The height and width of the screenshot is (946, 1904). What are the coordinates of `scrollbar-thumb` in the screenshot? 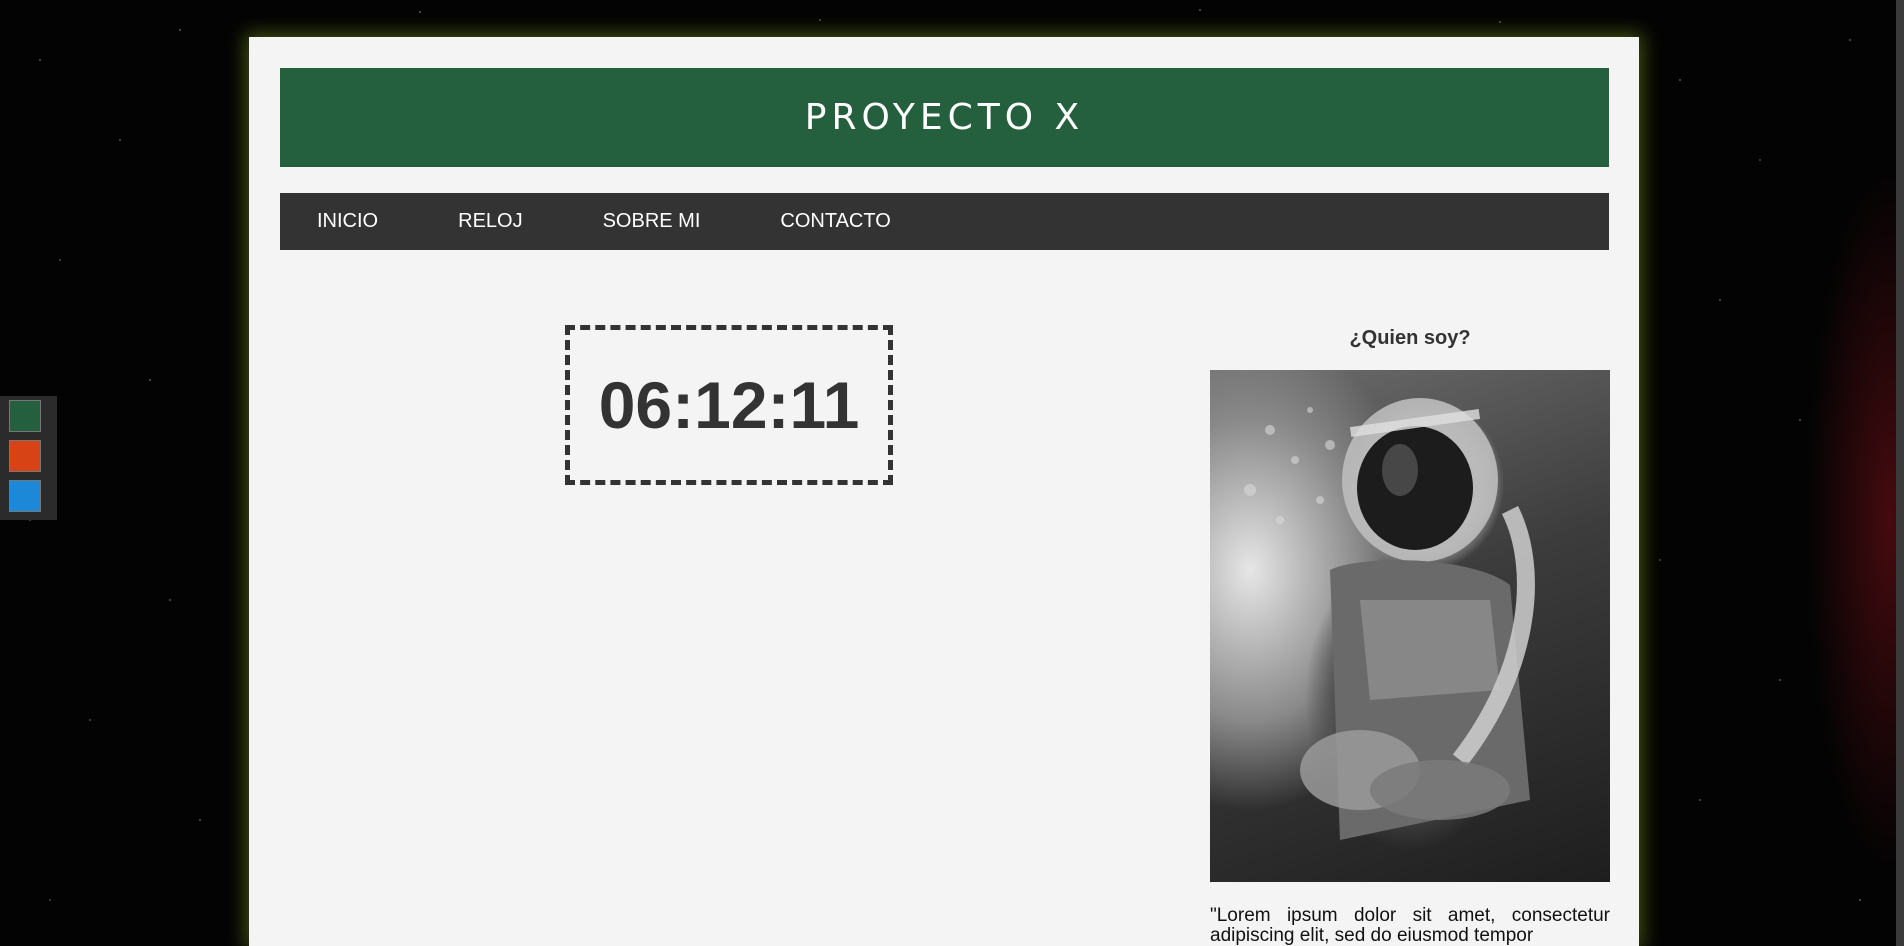 It's located at (1900, 473).